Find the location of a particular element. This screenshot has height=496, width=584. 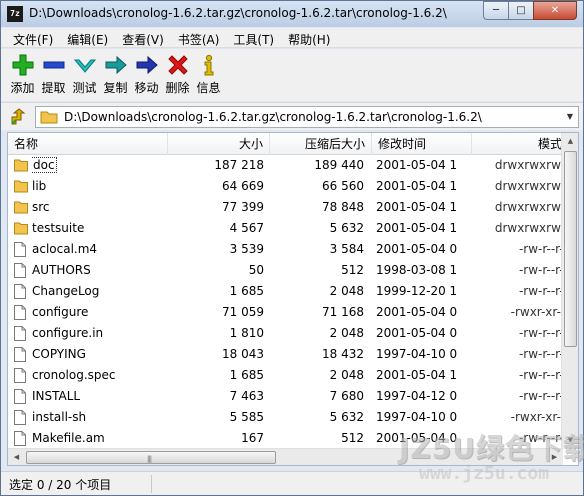

menu-tools: 工具(T) is located at coordinates (253, 37).